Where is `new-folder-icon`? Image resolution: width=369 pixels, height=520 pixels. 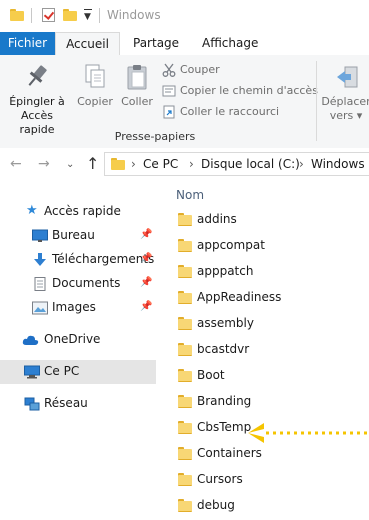 new-folder-icon is located at coordinates (70, 15).